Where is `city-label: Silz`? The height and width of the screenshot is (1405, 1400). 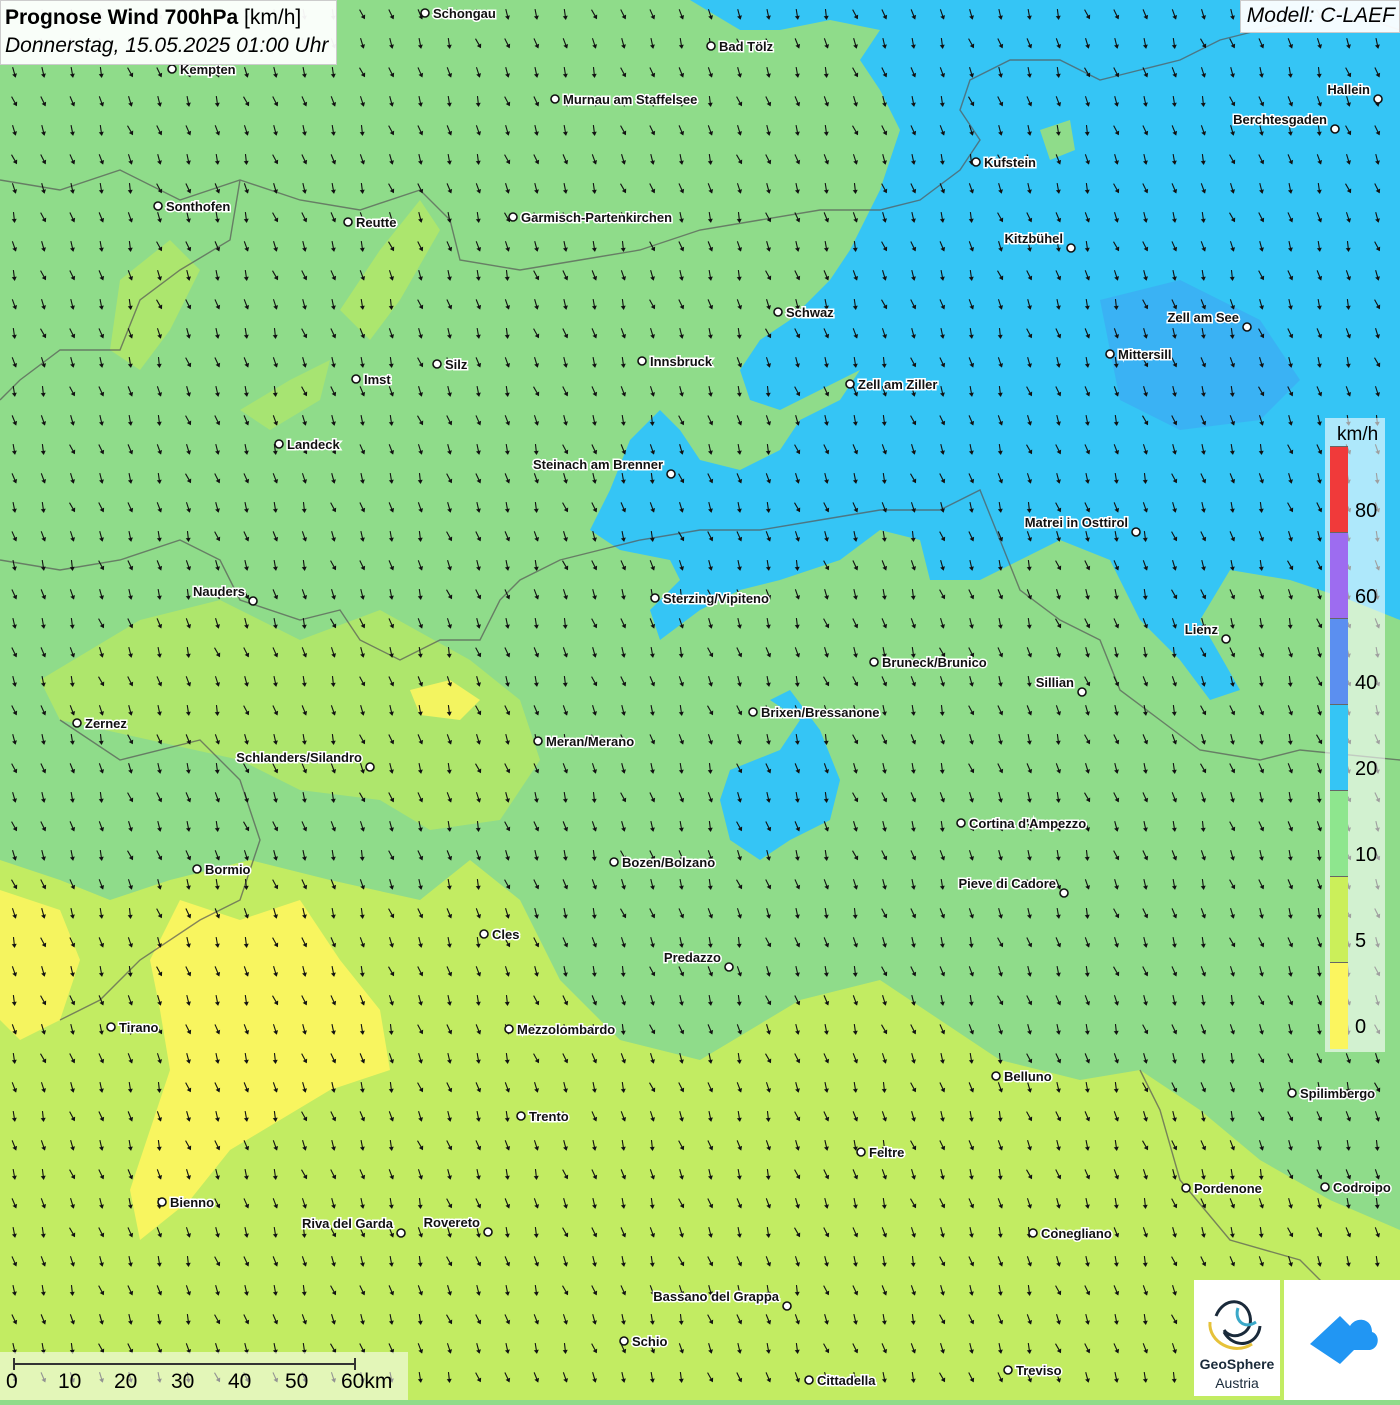 city-label: Silz is located at coordinates (456, 364).